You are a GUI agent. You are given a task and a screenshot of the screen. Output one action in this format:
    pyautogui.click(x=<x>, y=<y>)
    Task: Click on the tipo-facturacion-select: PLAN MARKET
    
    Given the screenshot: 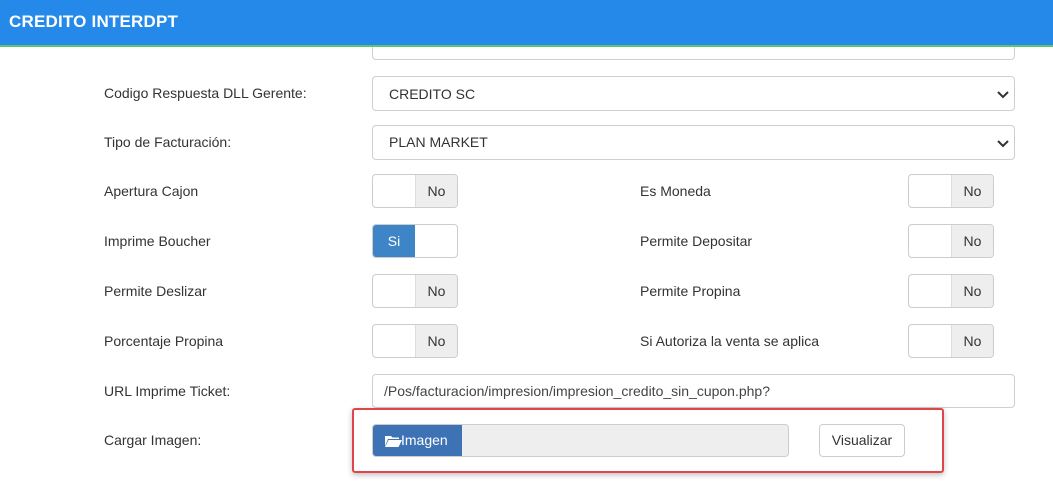 What is the action you would take?
    pyautogui.click(x=693, y=142)
    